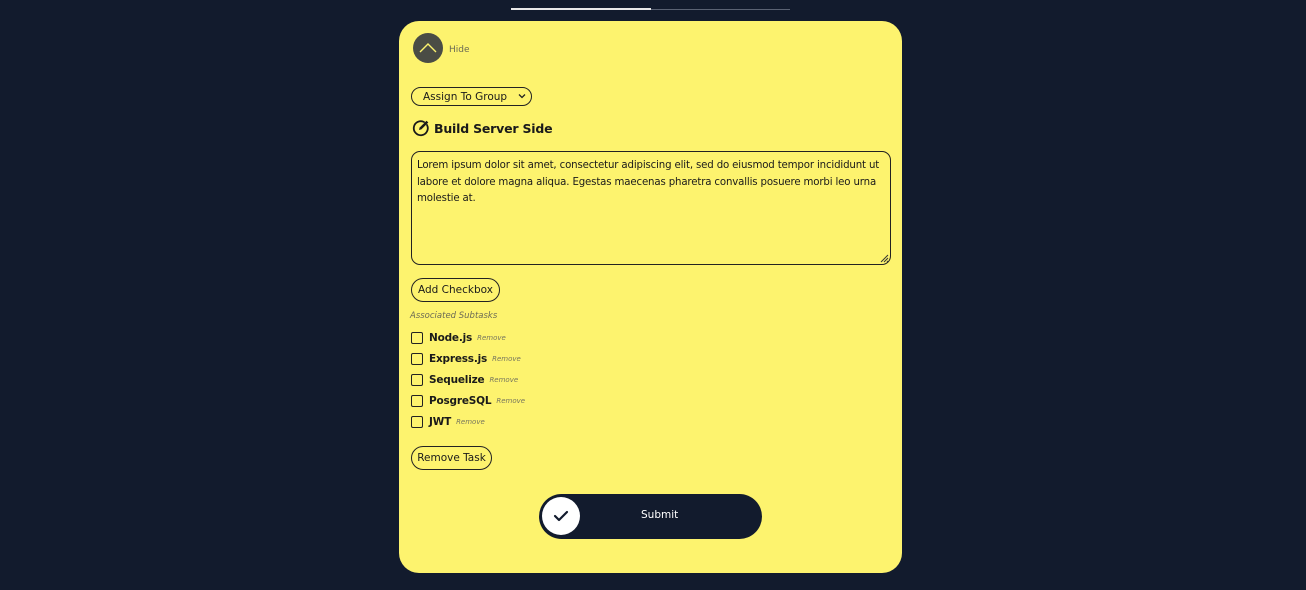 The height and width of the screenshot is (590, 1306). Describe the element at coordinates (581, 9) in the screenshot. I see `tab-active-underline` at that location.